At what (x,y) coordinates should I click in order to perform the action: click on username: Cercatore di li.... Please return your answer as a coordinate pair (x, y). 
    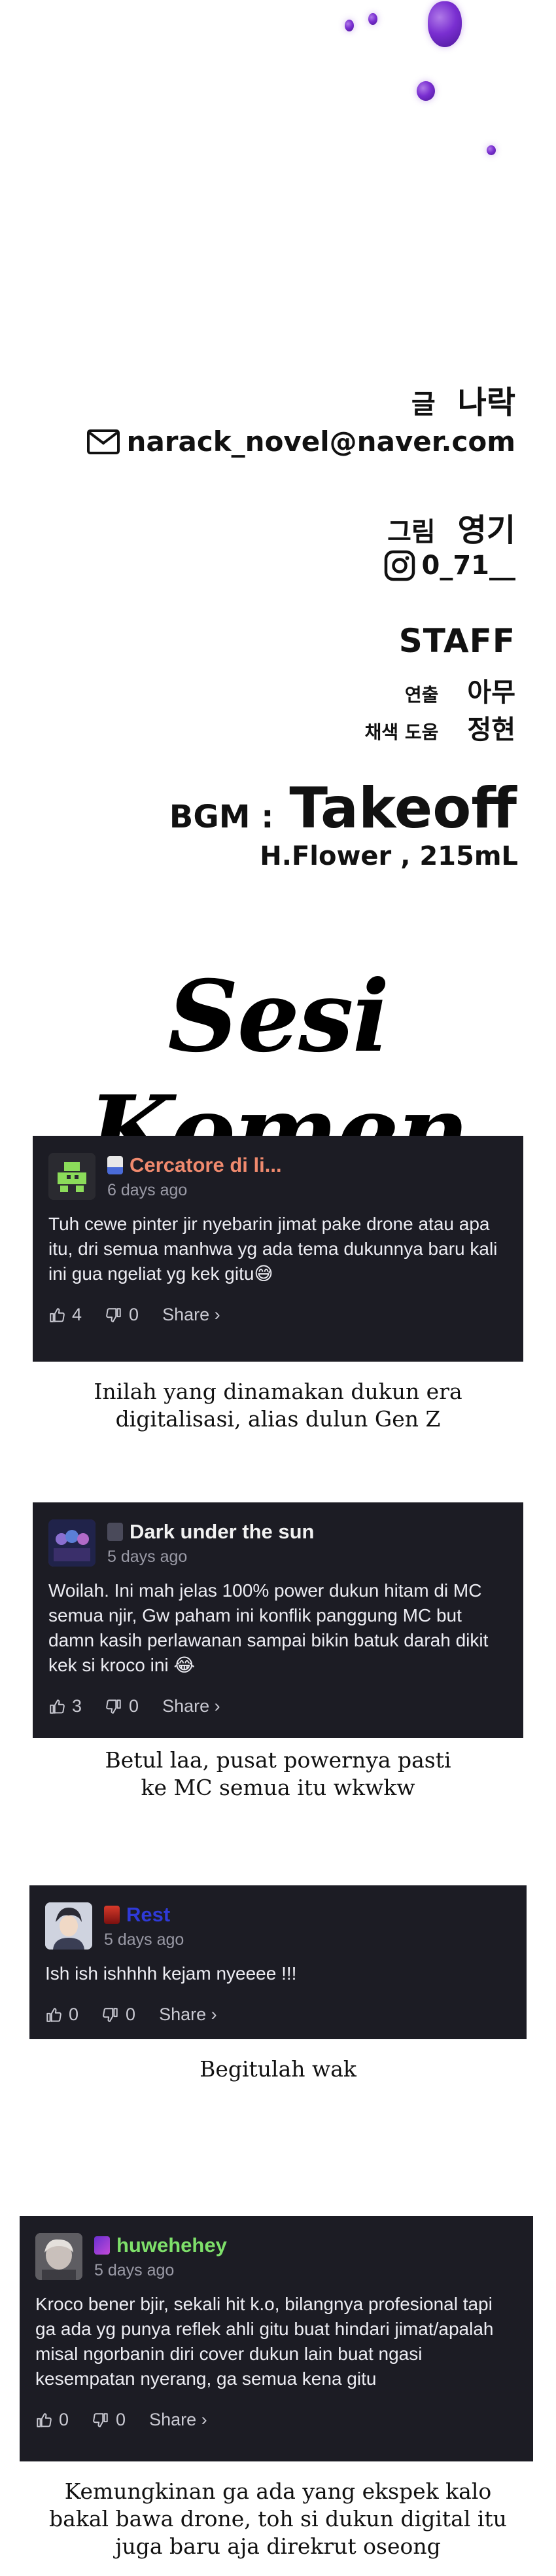
    Looking at the image, I should click on (194, 1165).